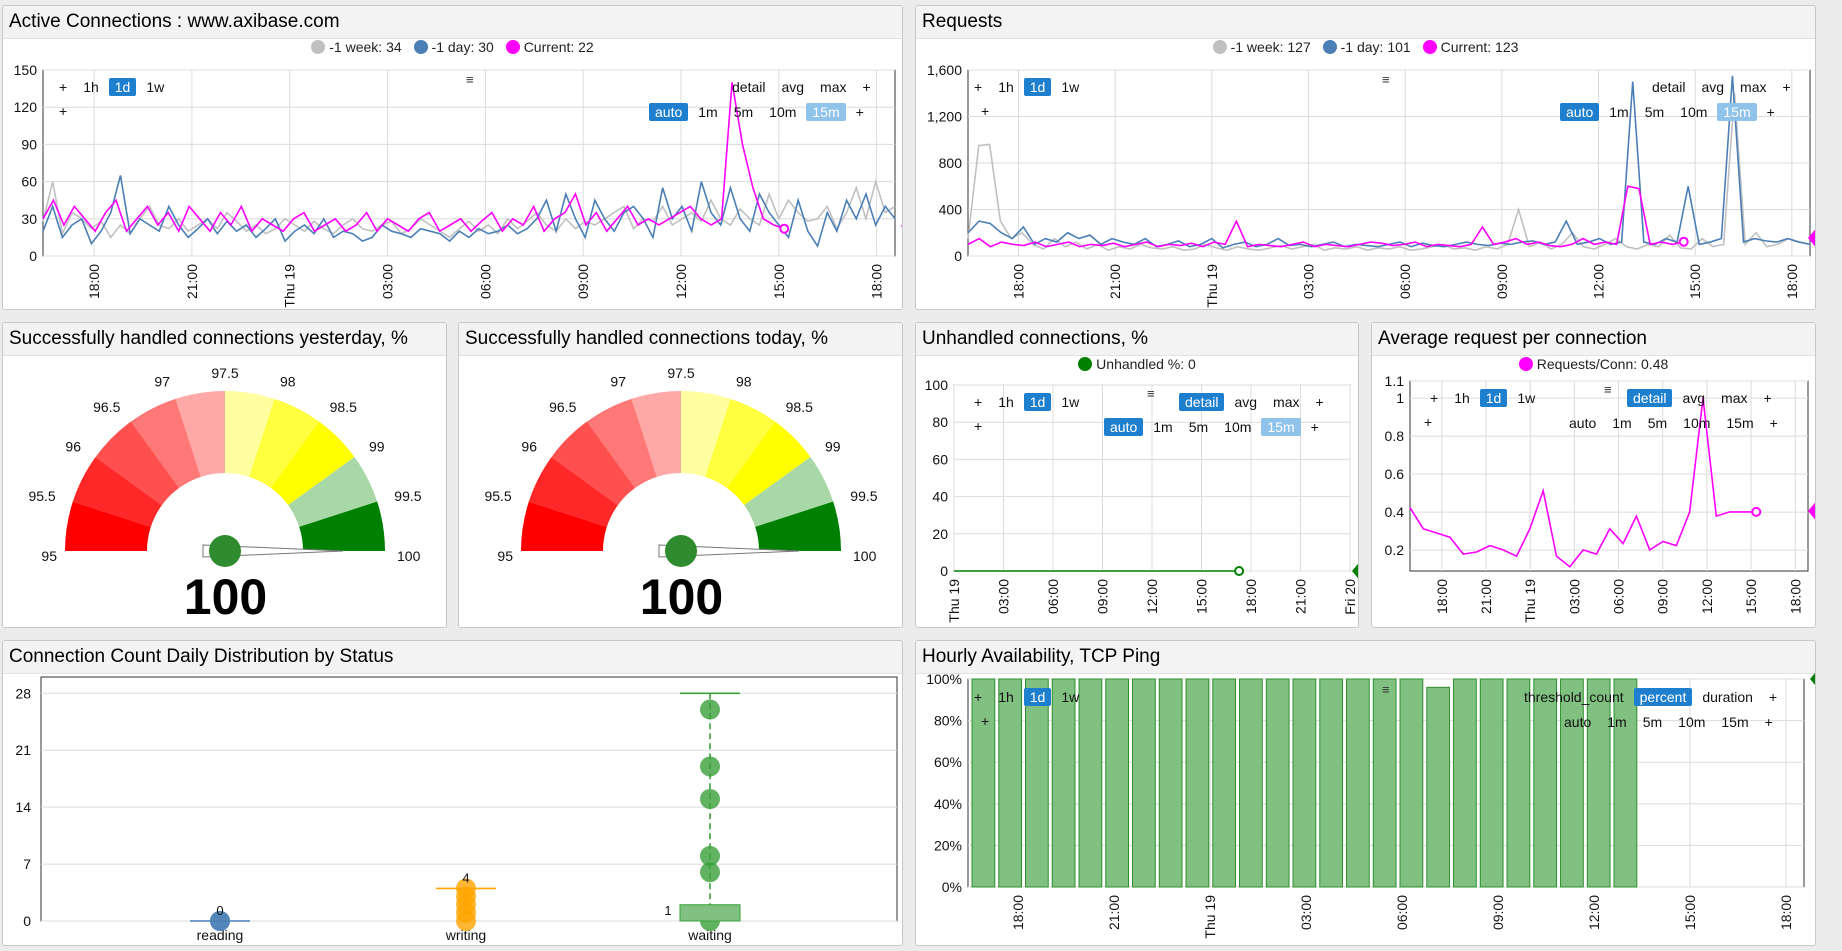 Image resolution: width=1842 pixels, height=951 pixels. I want to click on y-tick-label: 40, so click(940, 497).